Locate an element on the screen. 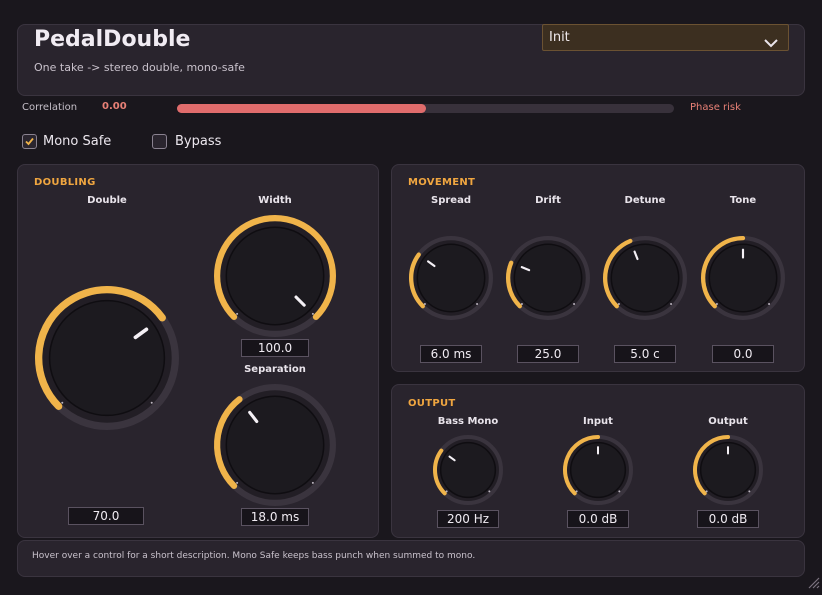  output-gain-value: 0.0 dB is located at coordinates (728, 519).